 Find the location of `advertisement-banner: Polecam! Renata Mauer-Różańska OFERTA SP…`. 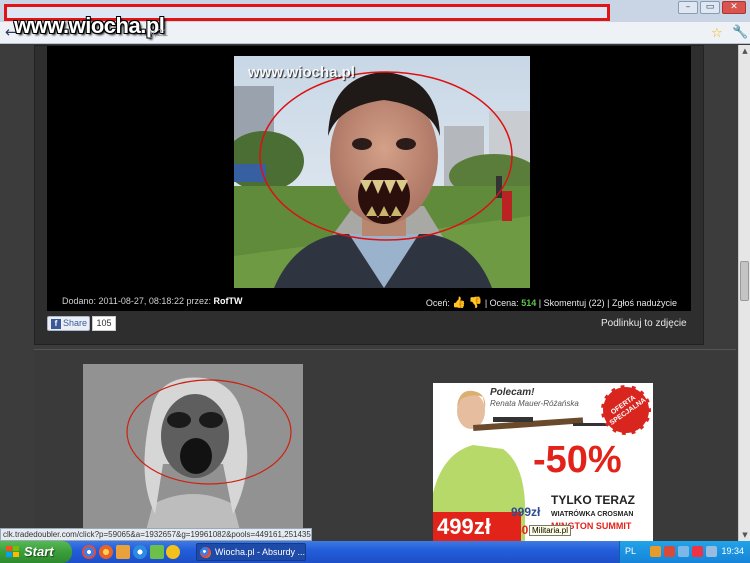

advertisement-banner: Polecam! Renata Mauer-Różańska OFERTA SP… is located at coordinates (543, 462).